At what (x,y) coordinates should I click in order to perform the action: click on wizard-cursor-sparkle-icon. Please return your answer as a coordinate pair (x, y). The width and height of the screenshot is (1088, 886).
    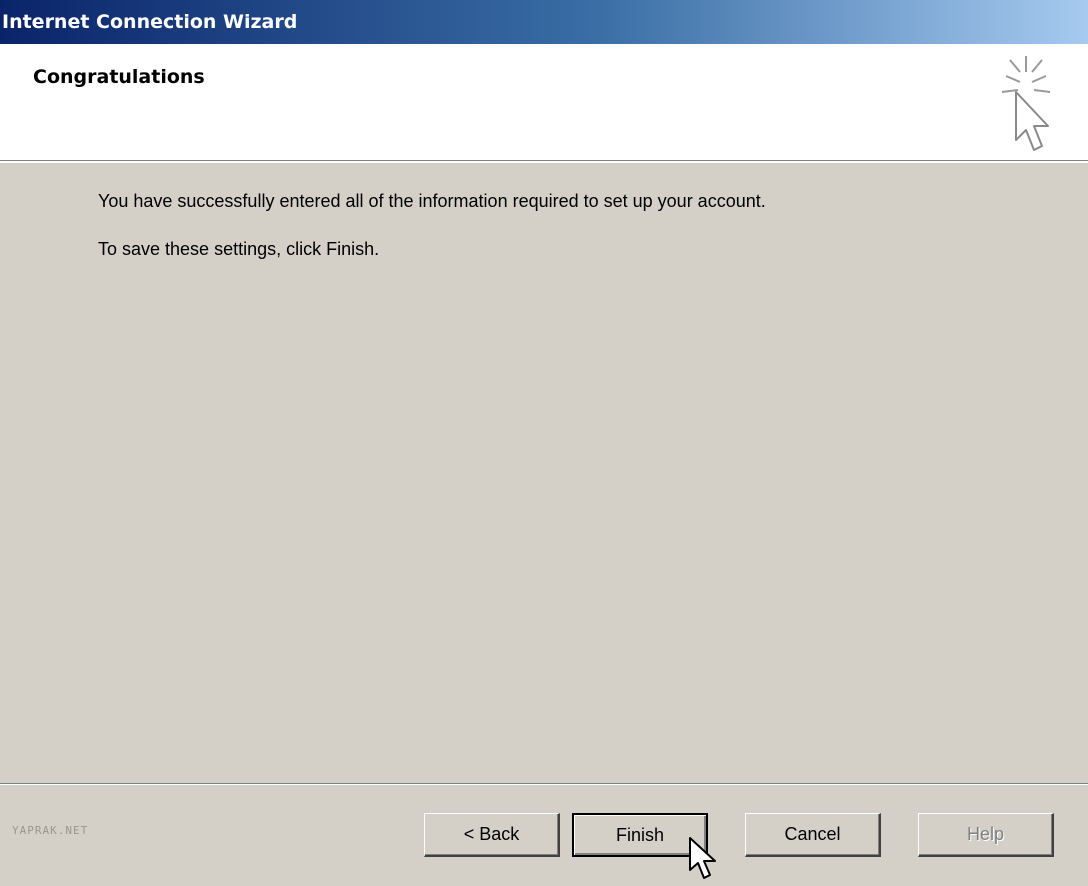
    Looking at the image, I should click on (1026, 103).